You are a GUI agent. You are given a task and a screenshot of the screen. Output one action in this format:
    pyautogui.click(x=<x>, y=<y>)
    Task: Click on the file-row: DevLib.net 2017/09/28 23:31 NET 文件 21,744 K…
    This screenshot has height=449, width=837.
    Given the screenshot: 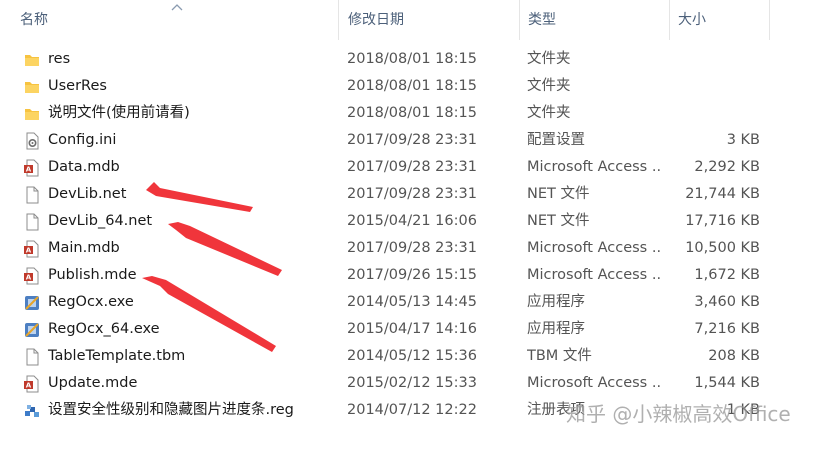 What is the action you would take?
    pyautogui.click(x=418, y=194)
    